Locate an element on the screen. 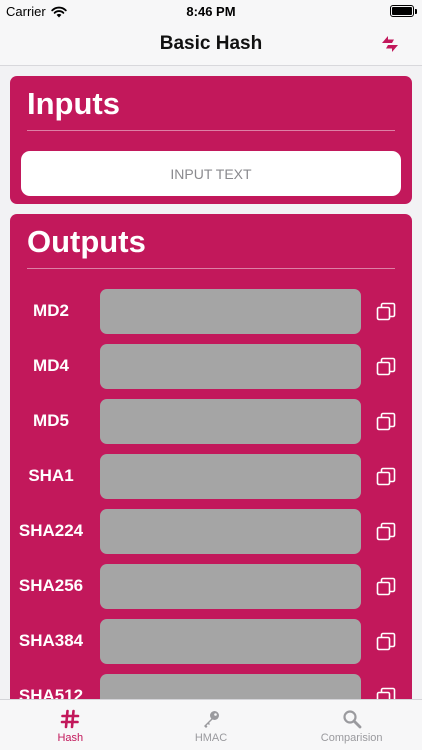 This screenshot has height=750, width=422. outputs-divider is located at coordinates (211, 268).